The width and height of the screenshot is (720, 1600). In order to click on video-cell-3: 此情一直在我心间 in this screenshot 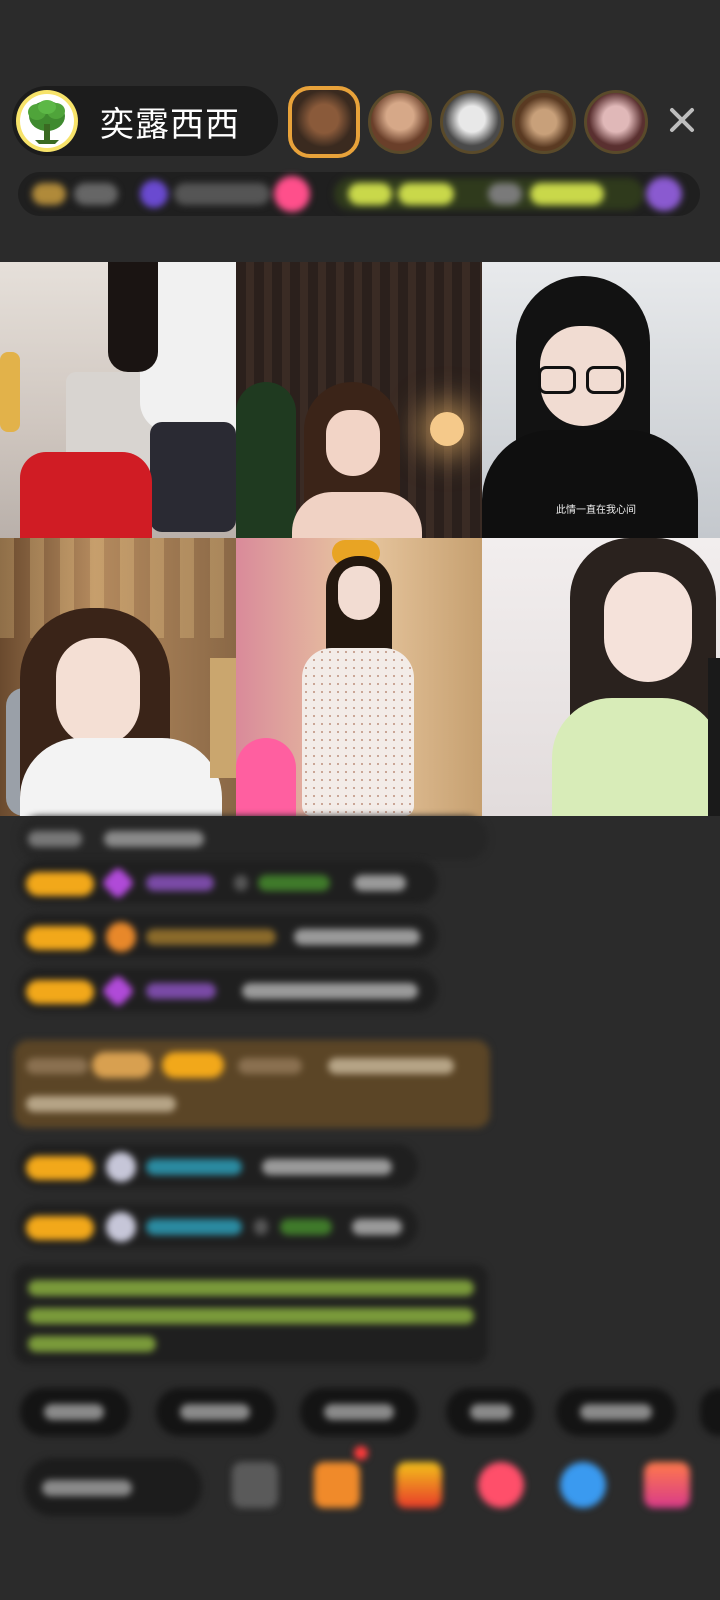, I will do `click(601, 400)`.